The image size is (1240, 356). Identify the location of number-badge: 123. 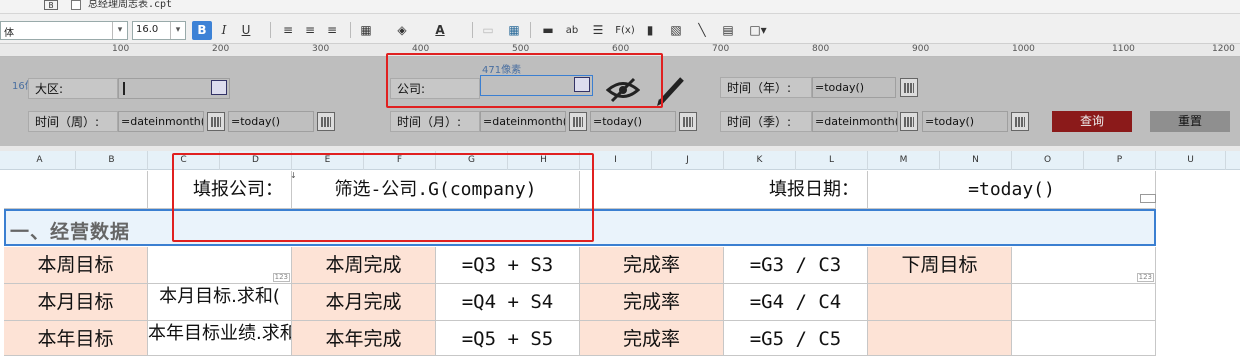
(281, 277).